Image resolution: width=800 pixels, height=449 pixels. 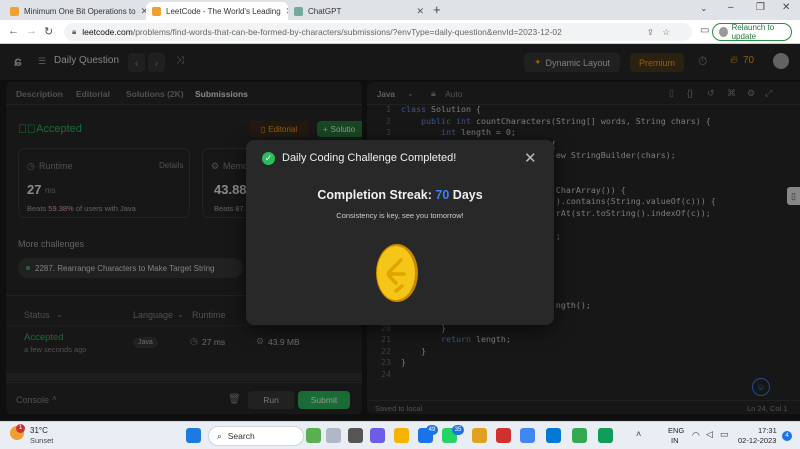 I want to click on streak-label: Completion Streak:, so click(x=374, y=195).